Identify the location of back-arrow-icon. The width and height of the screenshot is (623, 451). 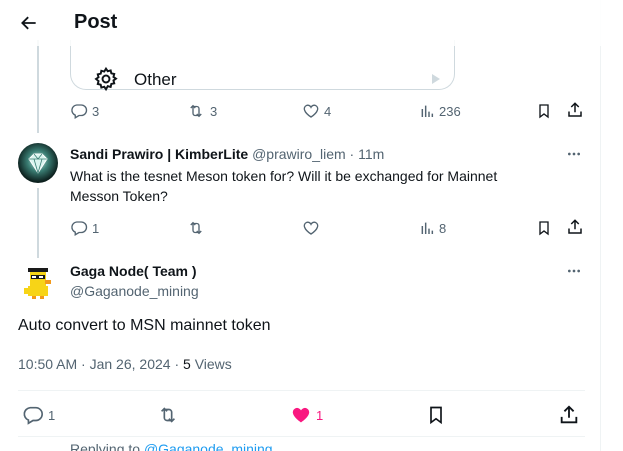
(28, 23).